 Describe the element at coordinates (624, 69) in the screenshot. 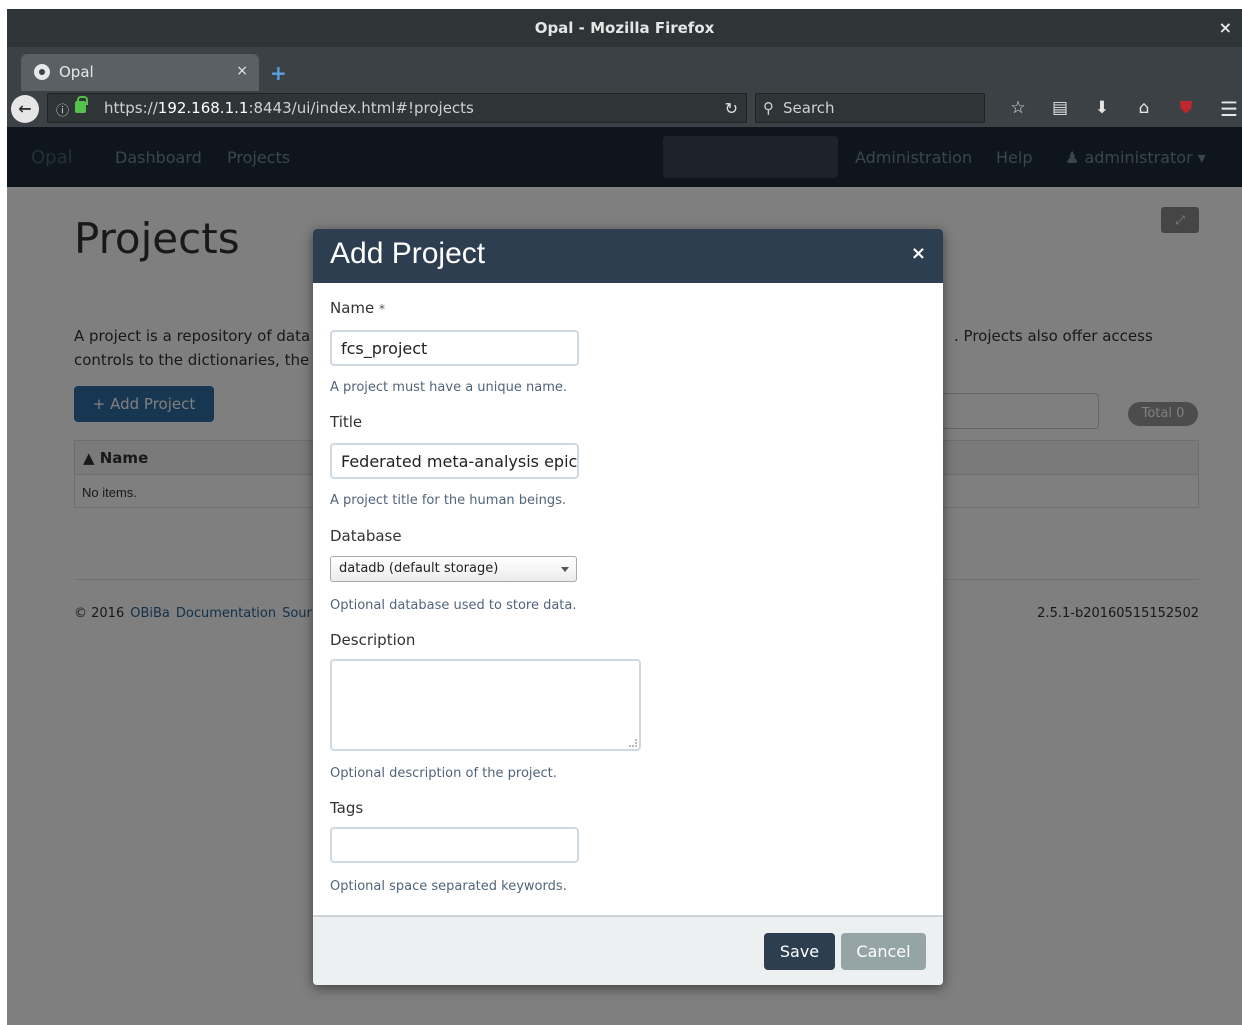

I see `tab-bar: Opal × +` at that location.